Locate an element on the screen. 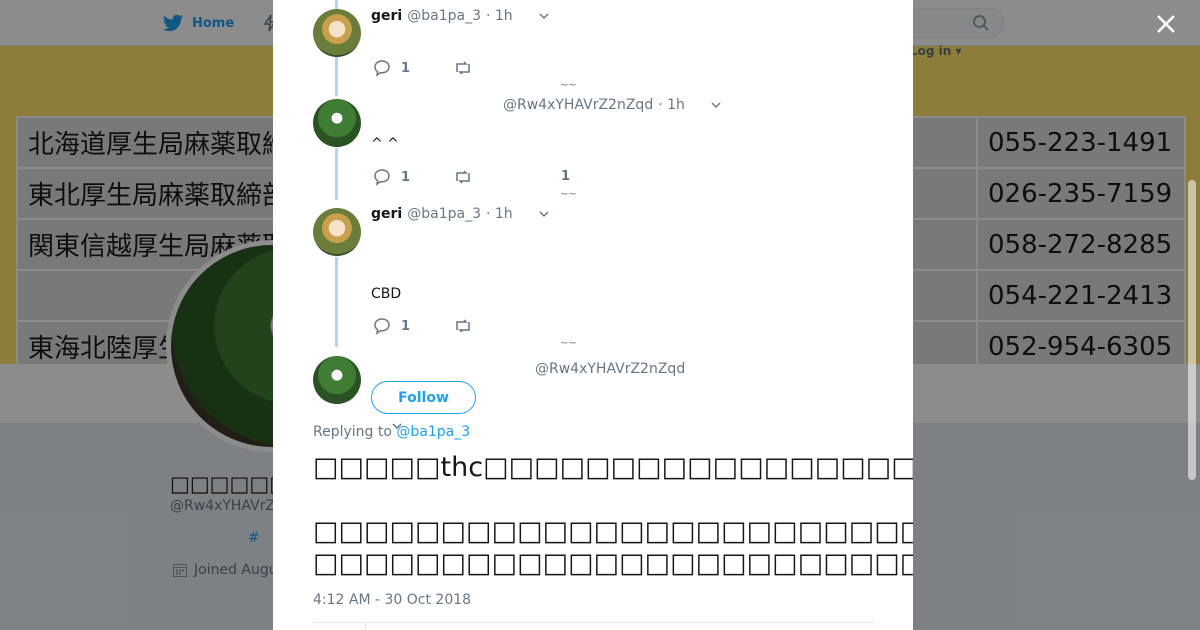 Image resolution: width=1200 pixels, height=630 pixels. tweet-header: @Rw4xYHAVrZ2nZqd · 1h is located at coordinates (610, 105).